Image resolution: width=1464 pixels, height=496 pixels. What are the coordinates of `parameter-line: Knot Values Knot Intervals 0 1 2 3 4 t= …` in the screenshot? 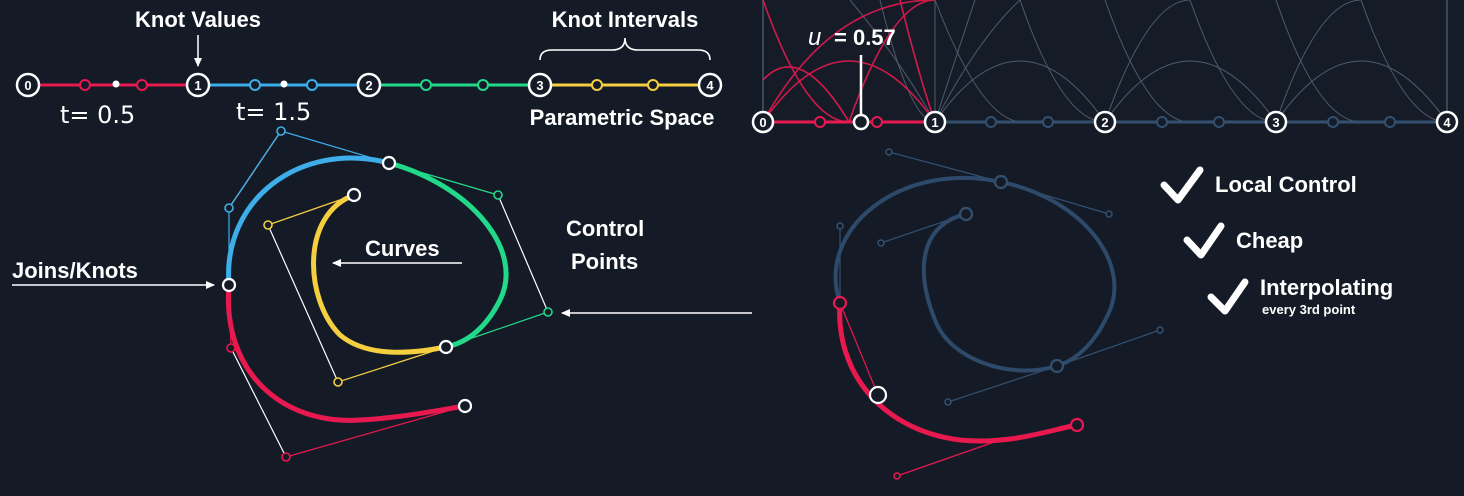 It's located at (369, 68).